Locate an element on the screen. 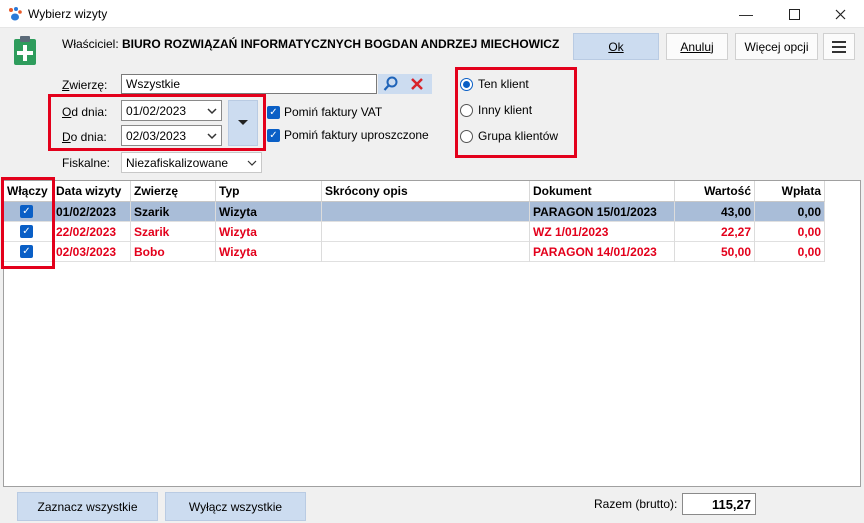 Image resolution: width=864 pixels, height=523 pixels. hamburger-icon is located at coordinates (839, 46).